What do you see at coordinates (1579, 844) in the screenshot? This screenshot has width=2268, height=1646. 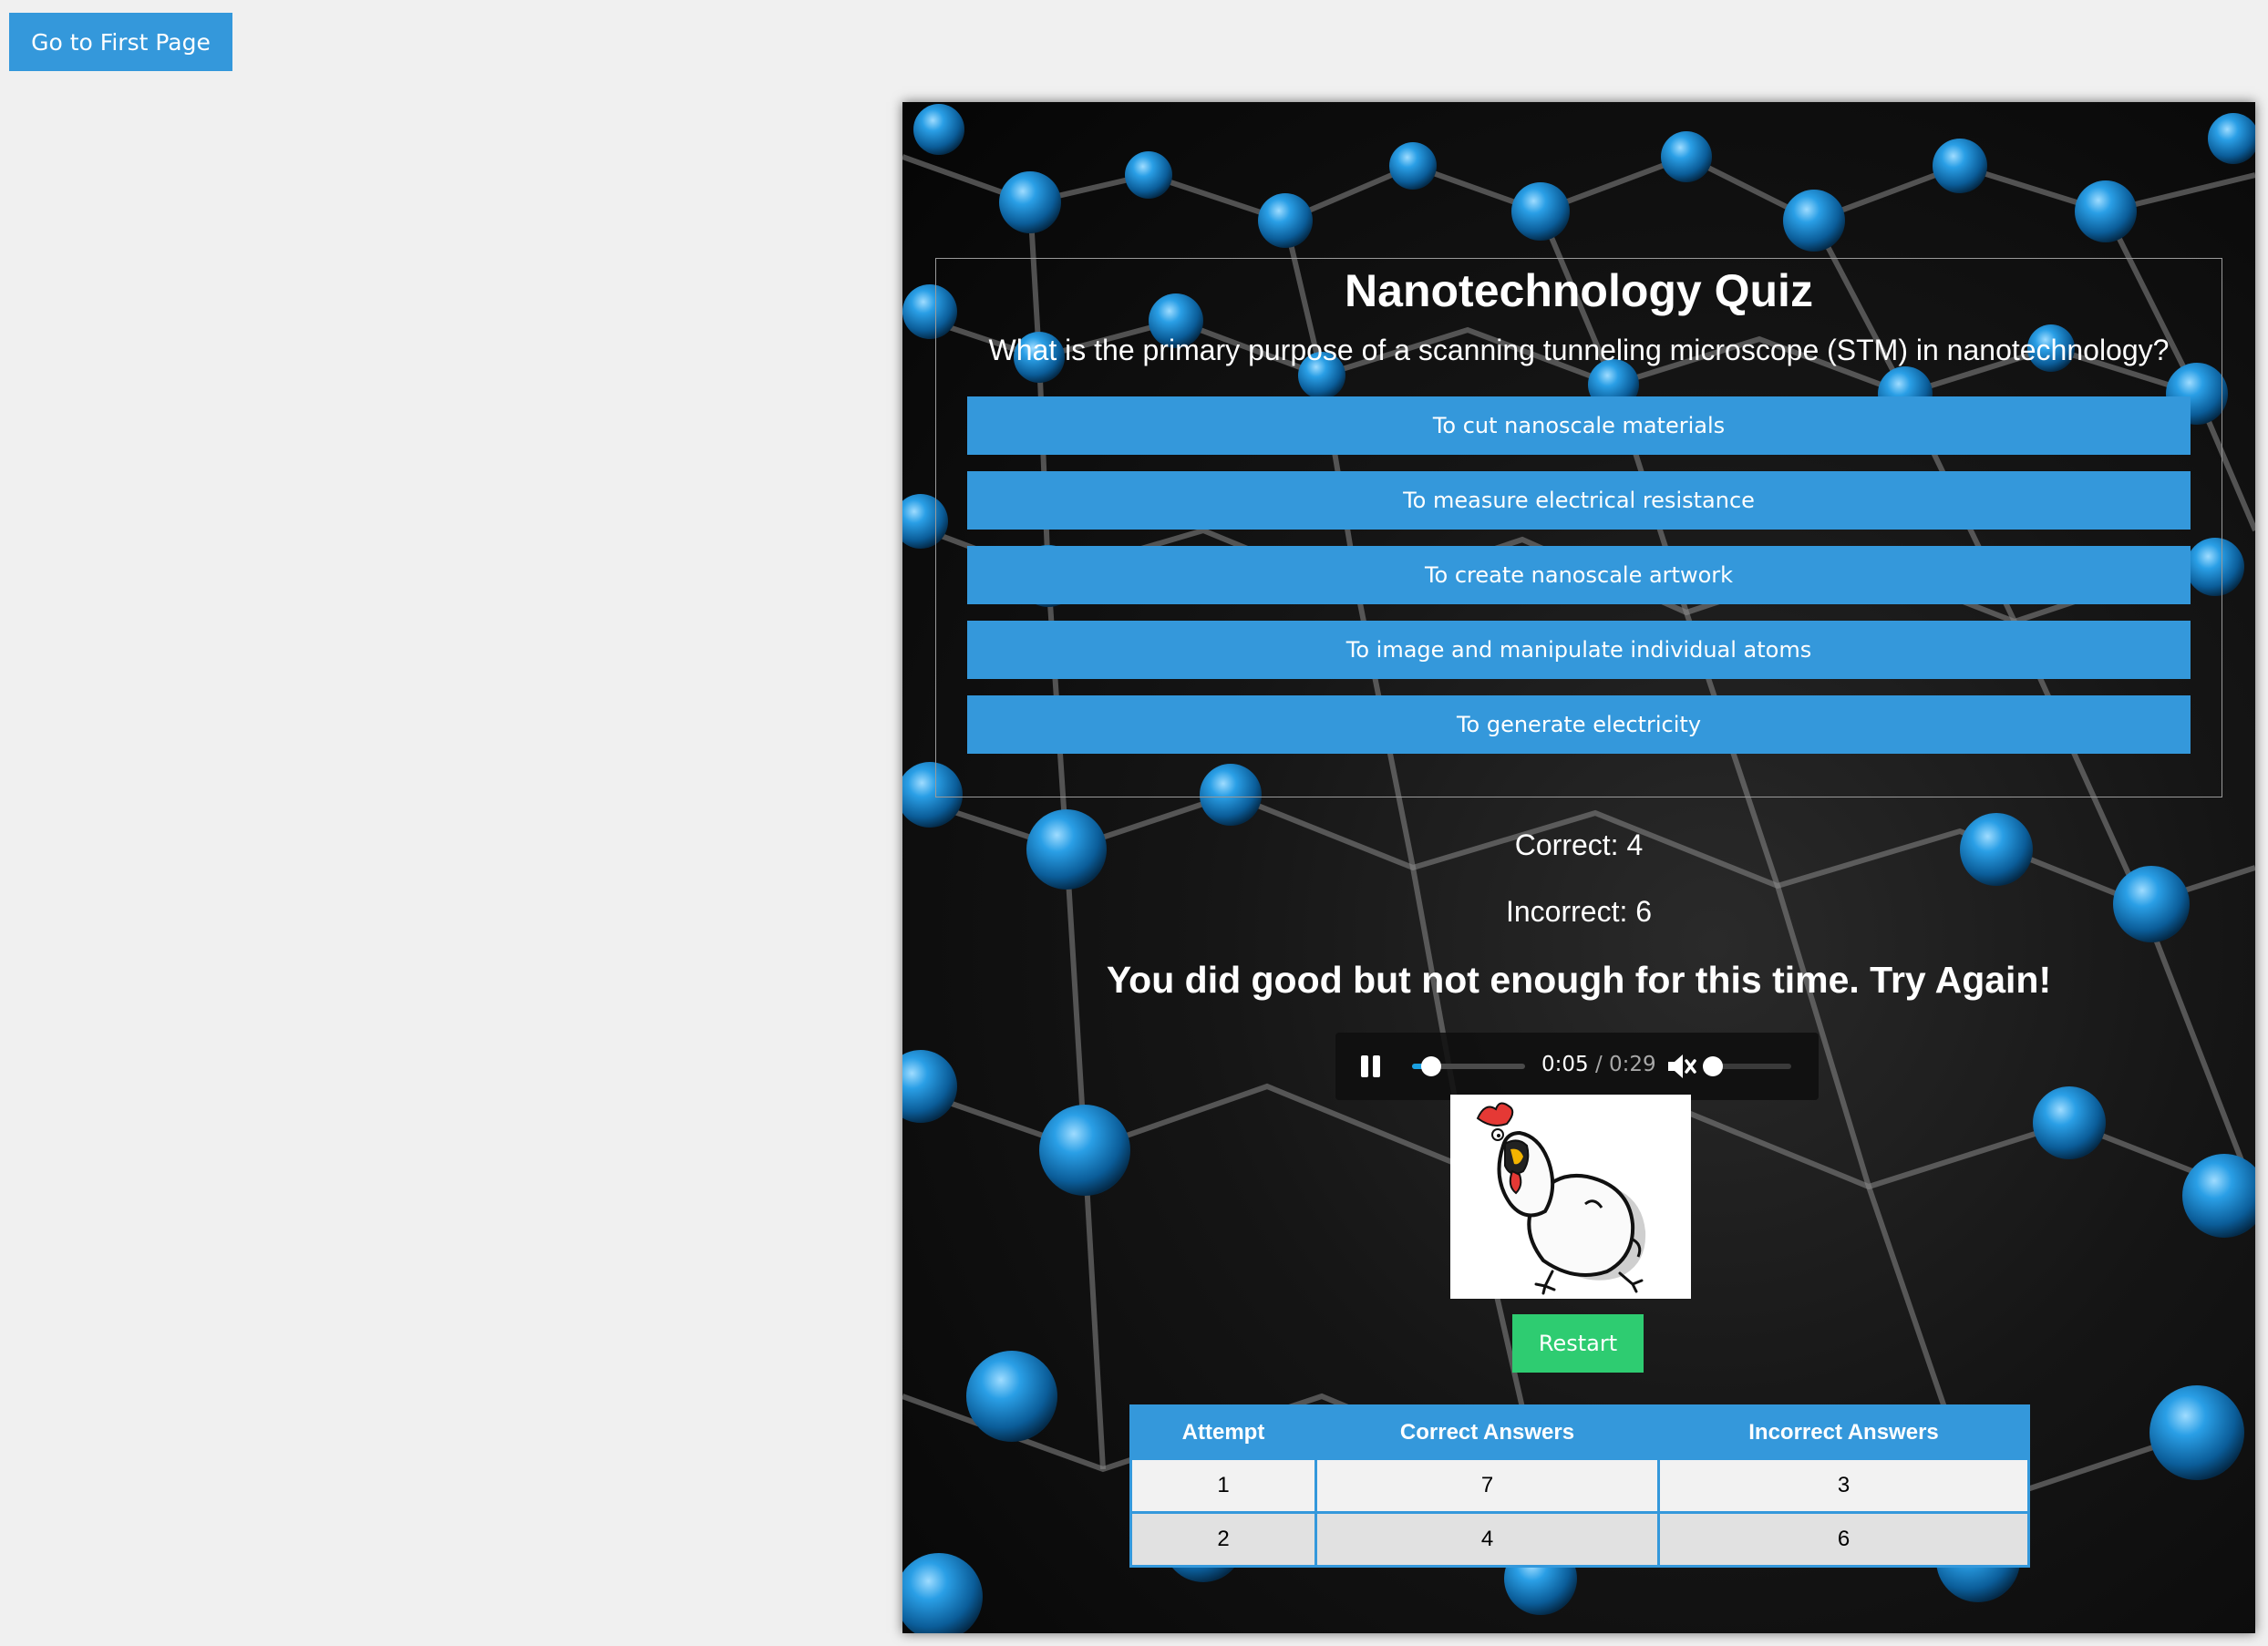 I see `correct-count: Correct: 4` at bounding box center [1579, 844].